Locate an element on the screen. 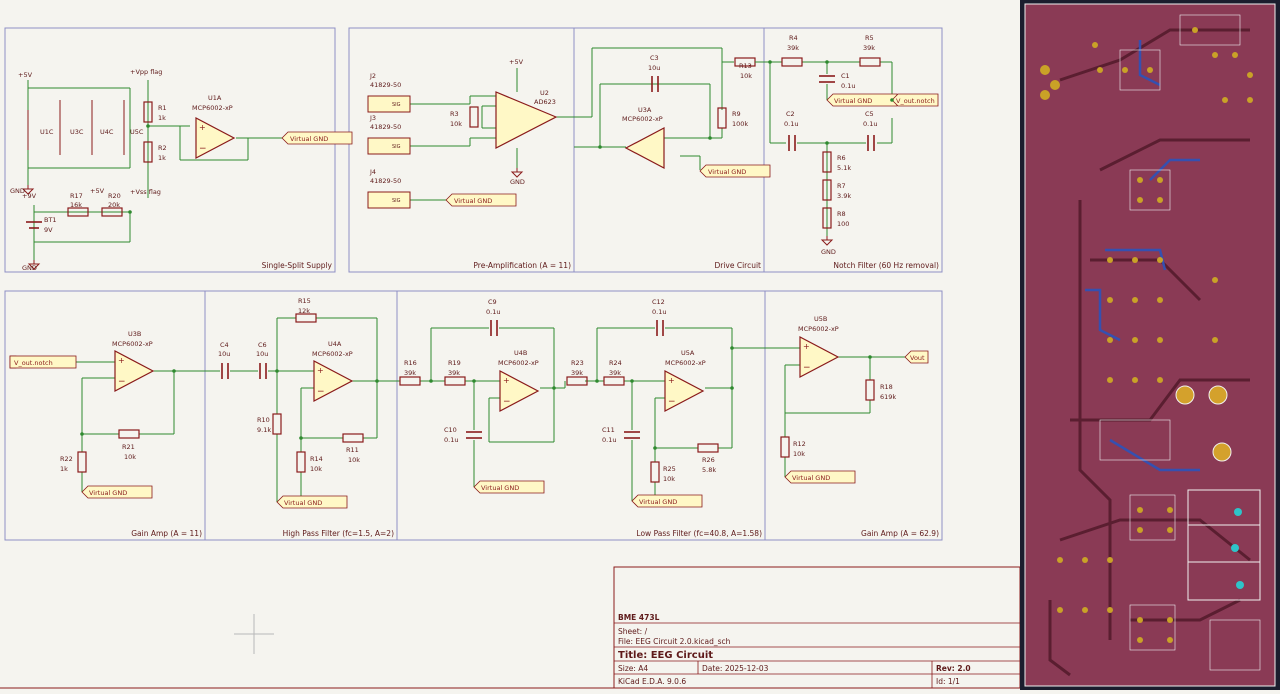  svg-text: R11 is located at coordinates (352, 450).